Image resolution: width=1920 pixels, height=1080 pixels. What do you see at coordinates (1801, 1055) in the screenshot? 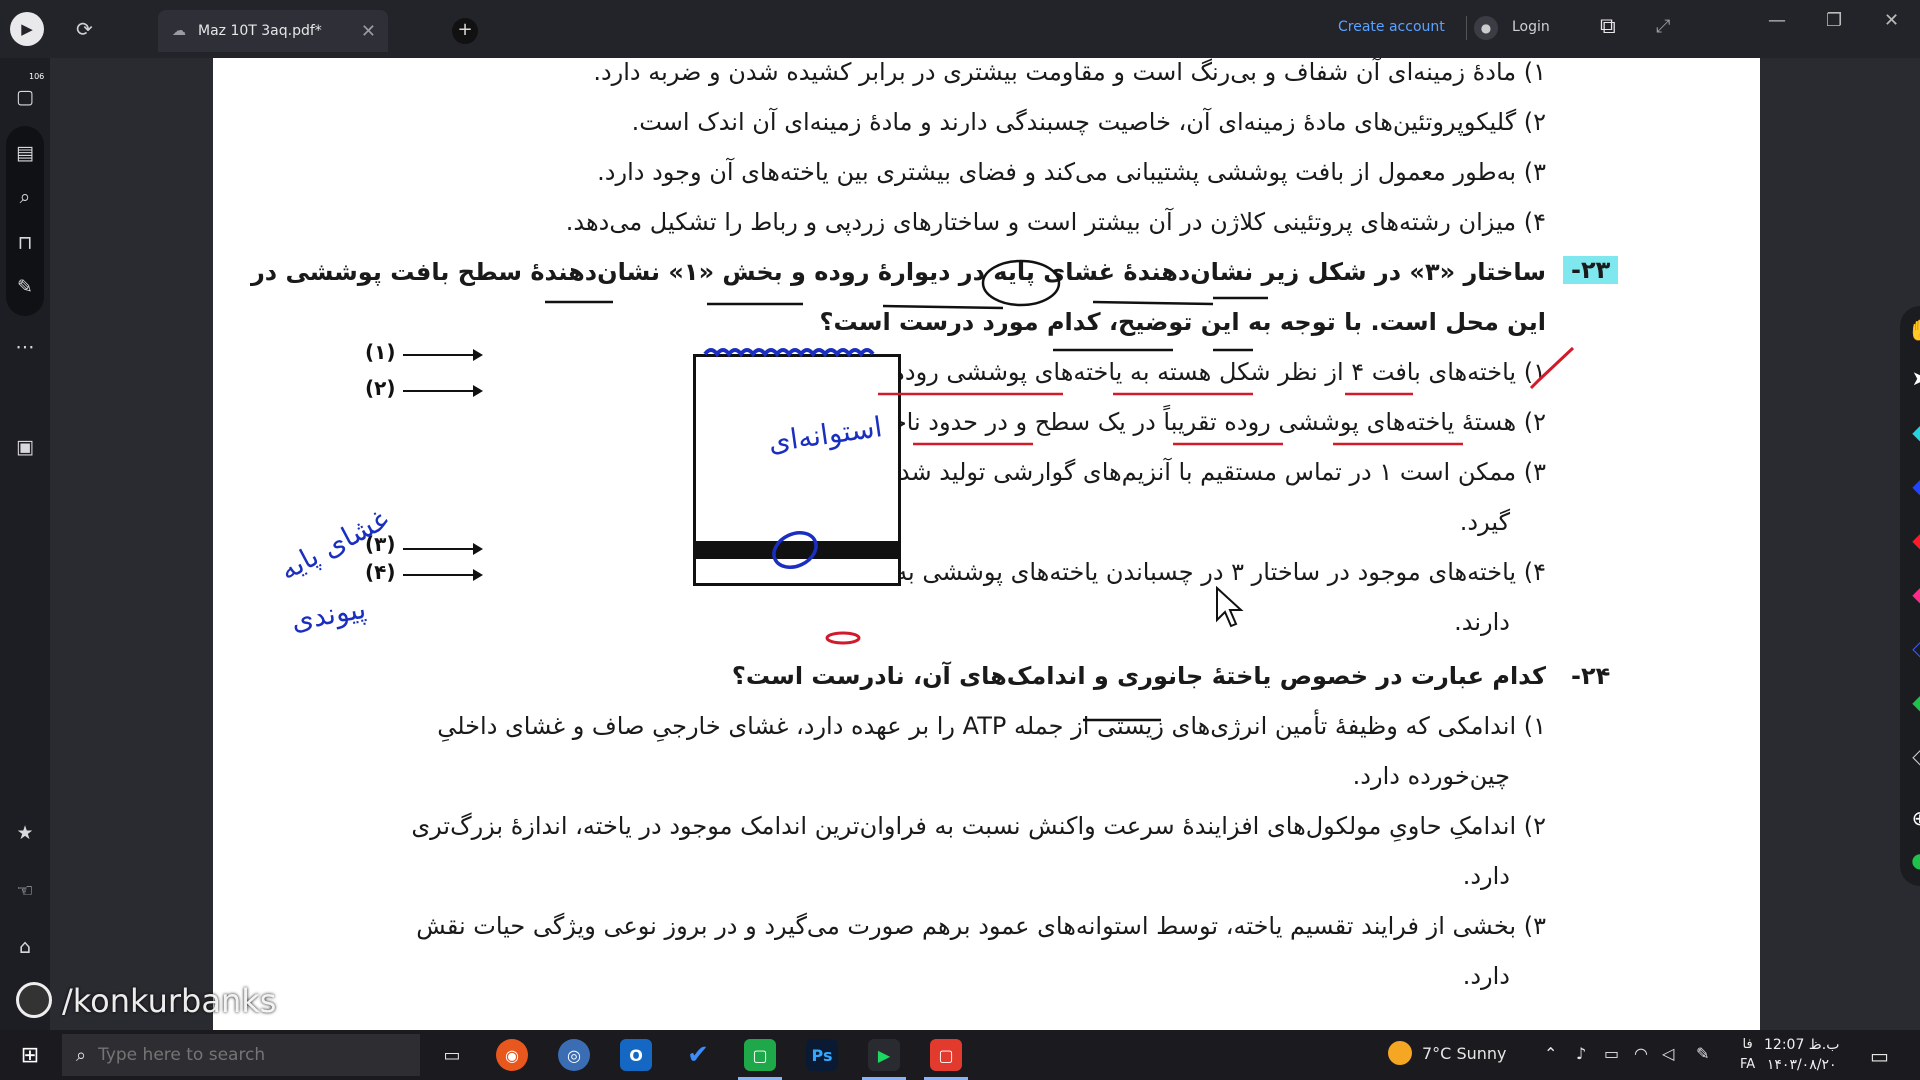
I see `system-clock: 12:07 ب.ظ ۱۴۰۳/۰۸/۲۰` at bounding box center [1801, 1055].